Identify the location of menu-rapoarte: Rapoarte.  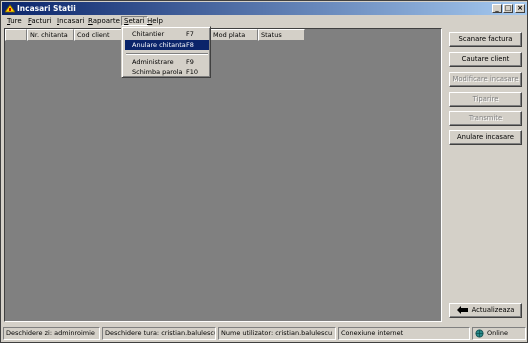
(104, 21).